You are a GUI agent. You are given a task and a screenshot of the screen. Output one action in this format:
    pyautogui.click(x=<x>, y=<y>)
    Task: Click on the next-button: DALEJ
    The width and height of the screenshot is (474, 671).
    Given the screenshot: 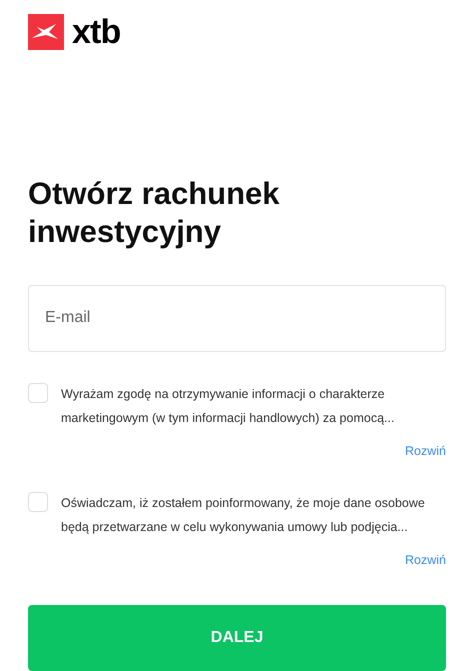 What is the action you would take?
    pyautogui.click(x=237, y=638)
    